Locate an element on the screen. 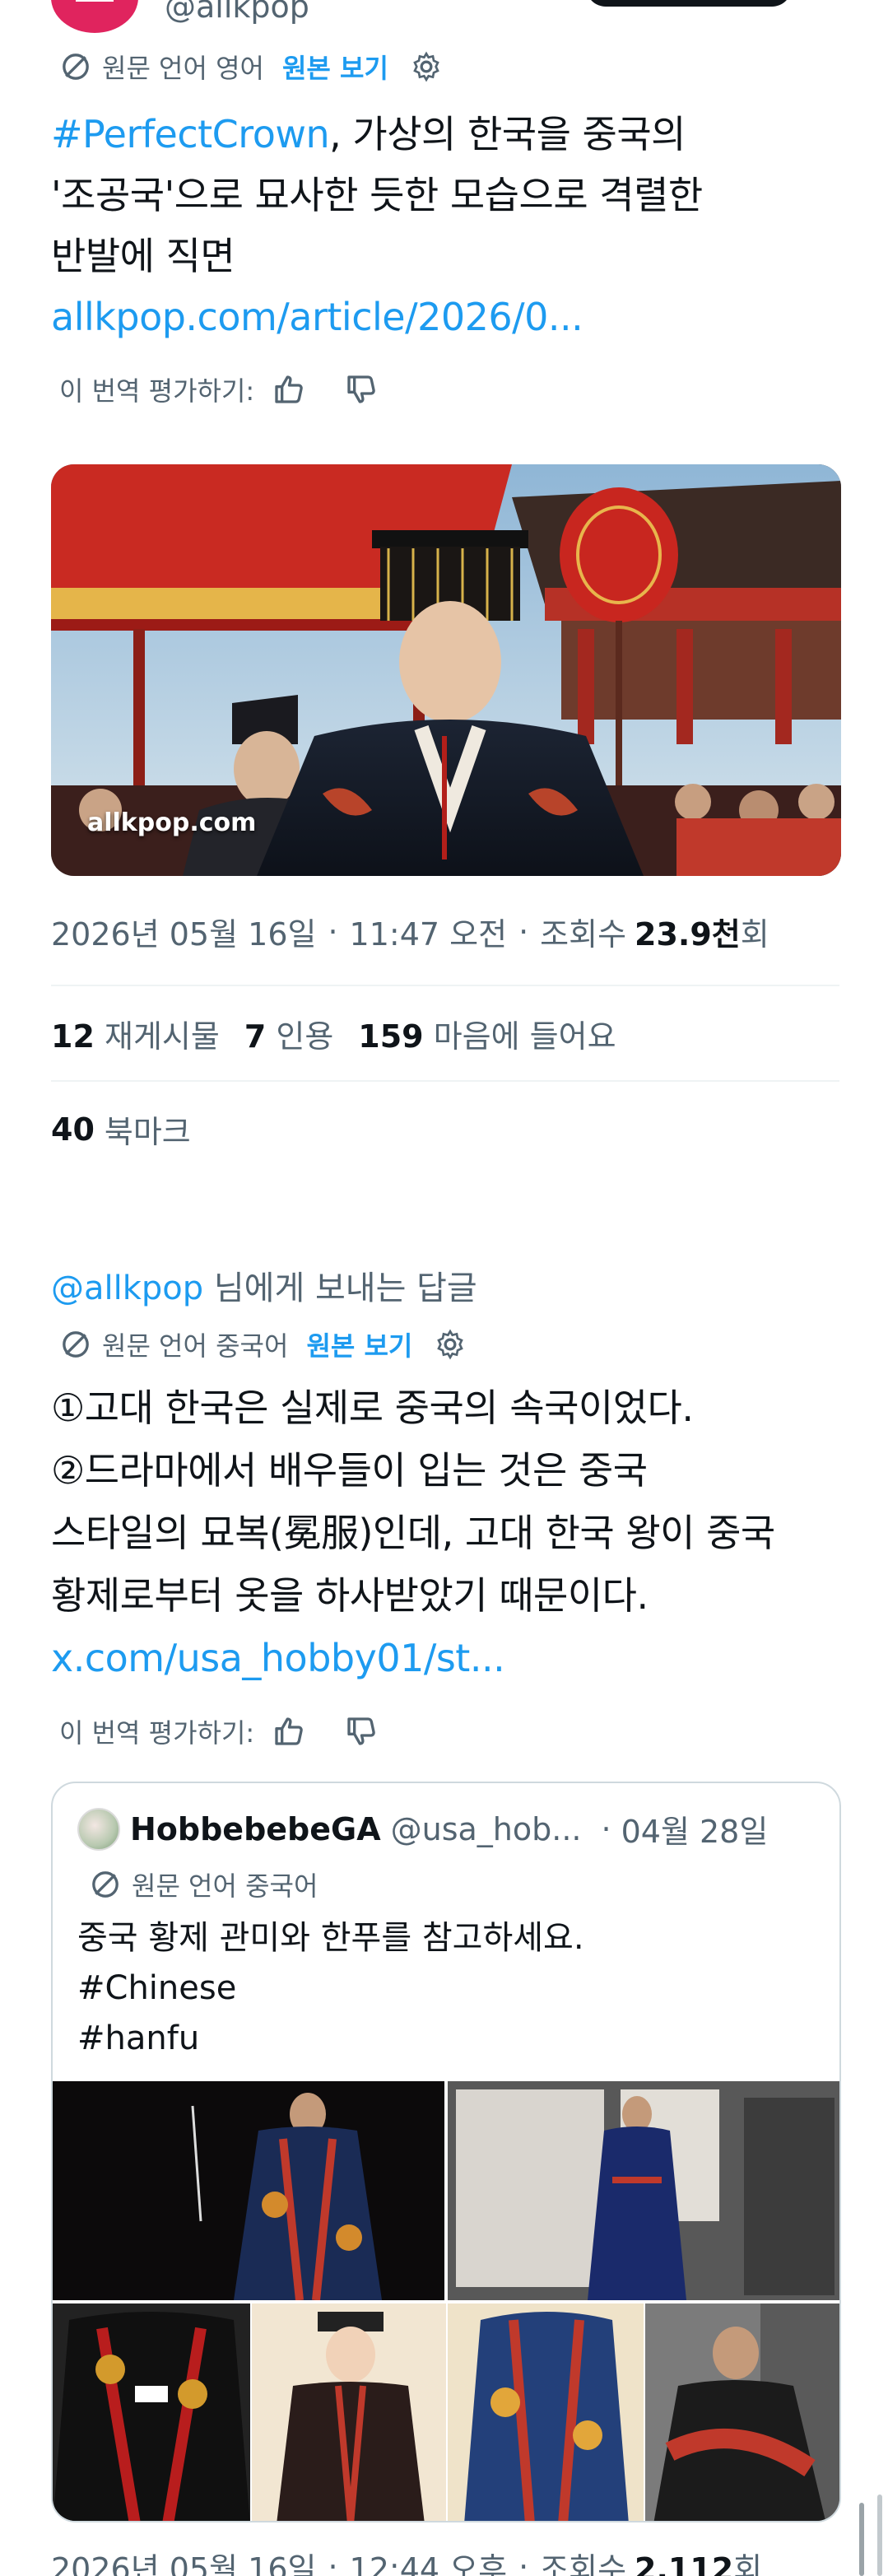  likes-label: 마음에 들어요 is located at coordinates (524, 1036).